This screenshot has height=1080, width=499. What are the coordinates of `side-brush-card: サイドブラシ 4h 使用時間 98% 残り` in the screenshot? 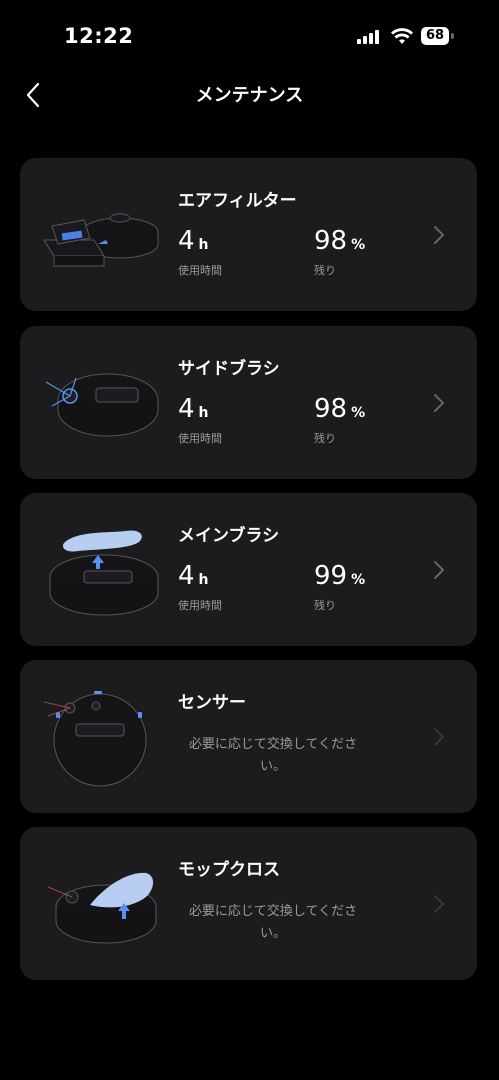 It's located at (248, 402).